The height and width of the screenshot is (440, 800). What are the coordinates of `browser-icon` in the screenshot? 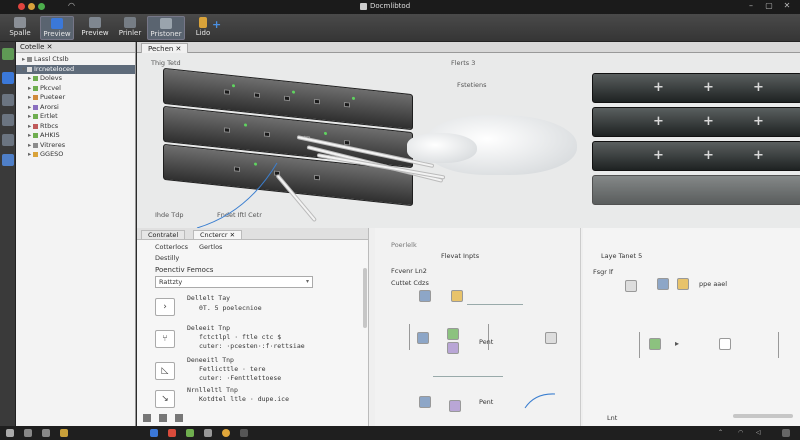 It's located at (226, 433).